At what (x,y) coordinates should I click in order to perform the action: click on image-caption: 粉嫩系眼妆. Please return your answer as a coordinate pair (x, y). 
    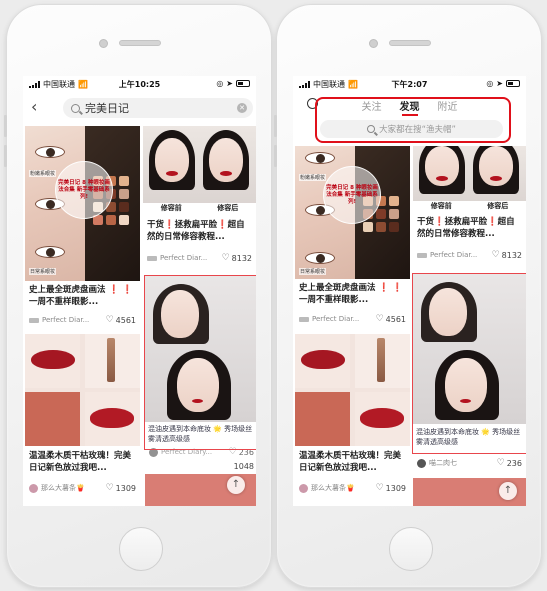
    Looking at the image, I should click on (313, 177).